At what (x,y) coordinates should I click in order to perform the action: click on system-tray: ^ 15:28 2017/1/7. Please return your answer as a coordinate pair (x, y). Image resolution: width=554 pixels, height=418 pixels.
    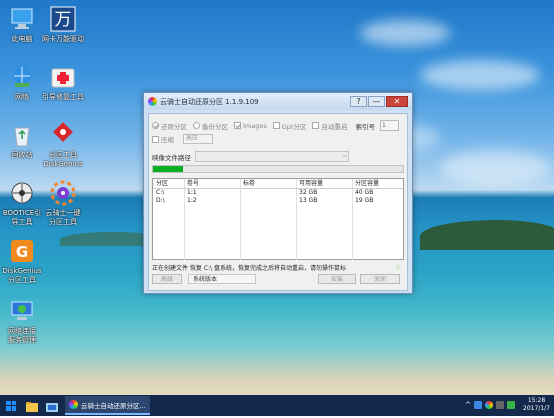
    Looking at the image, I should click on (507, 405).